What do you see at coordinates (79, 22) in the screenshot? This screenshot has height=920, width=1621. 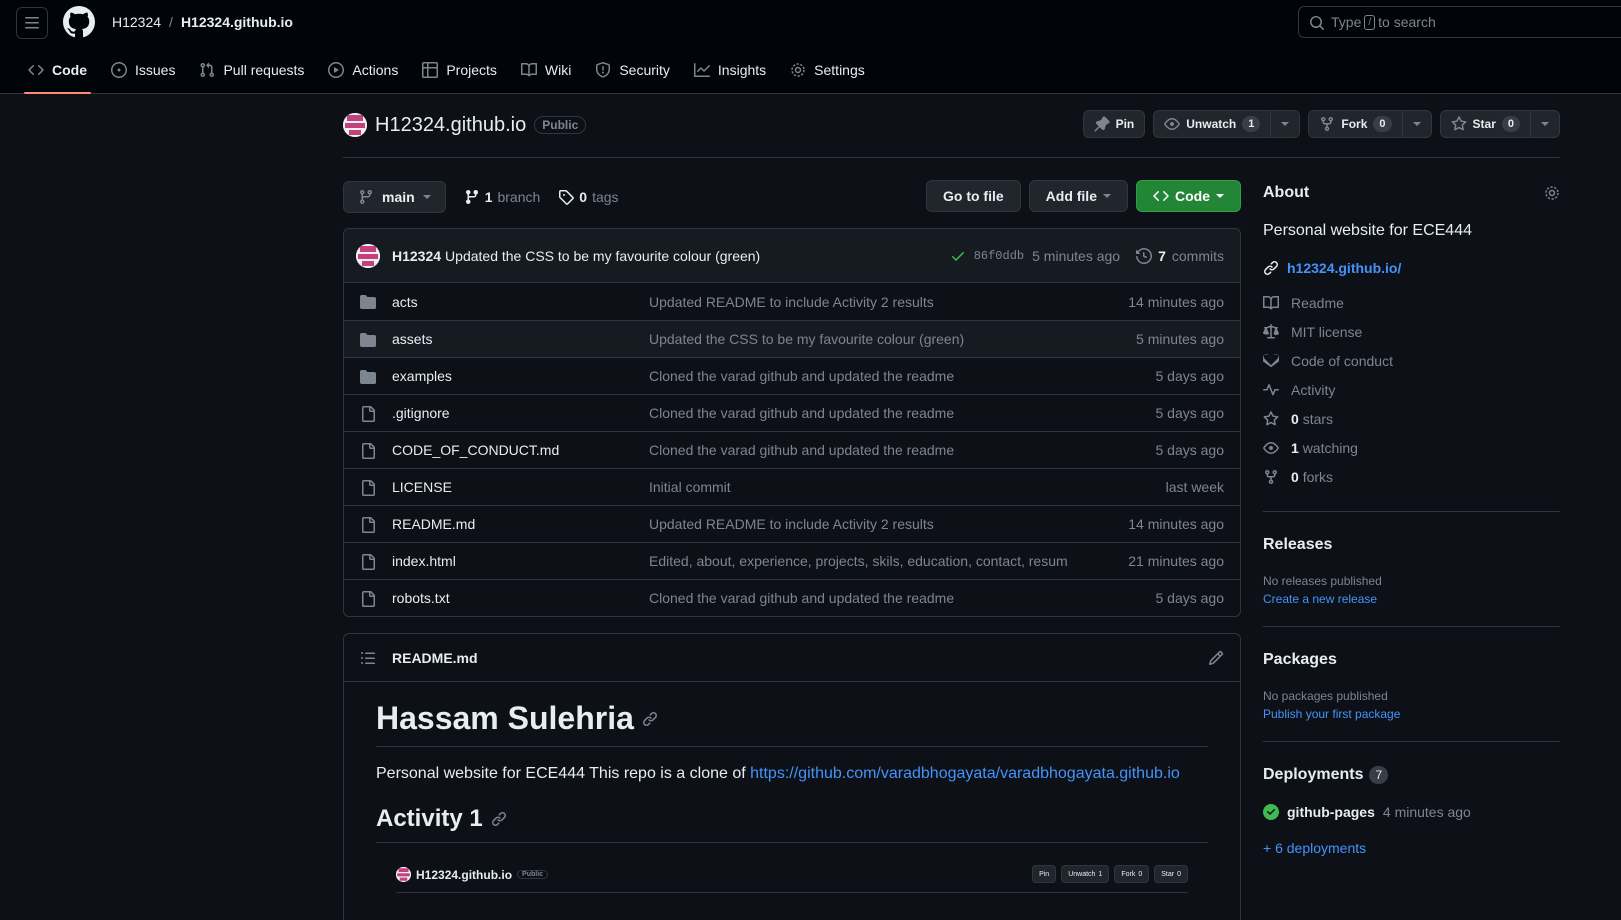 I see `github-logo-icon` at bounding box center [79, 22].